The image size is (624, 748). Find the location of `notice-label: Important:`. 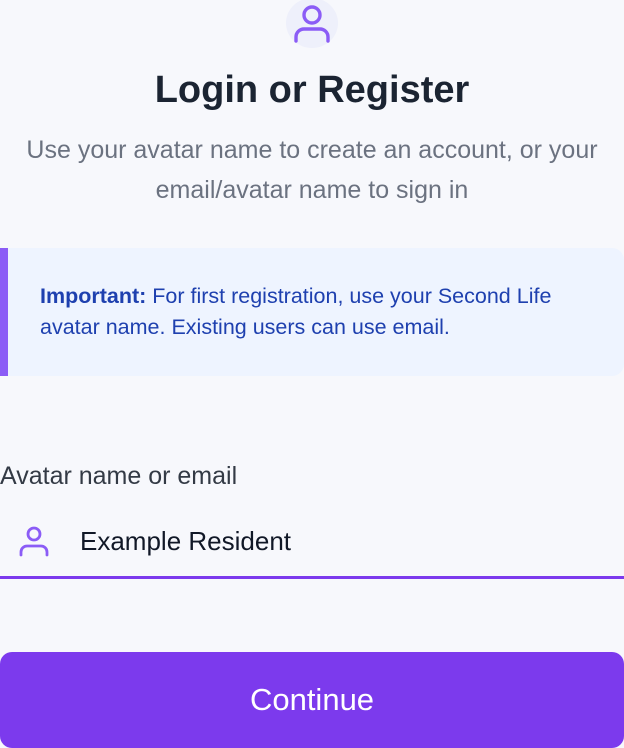

notice-label: Important: is located at coordinates (93, 296).